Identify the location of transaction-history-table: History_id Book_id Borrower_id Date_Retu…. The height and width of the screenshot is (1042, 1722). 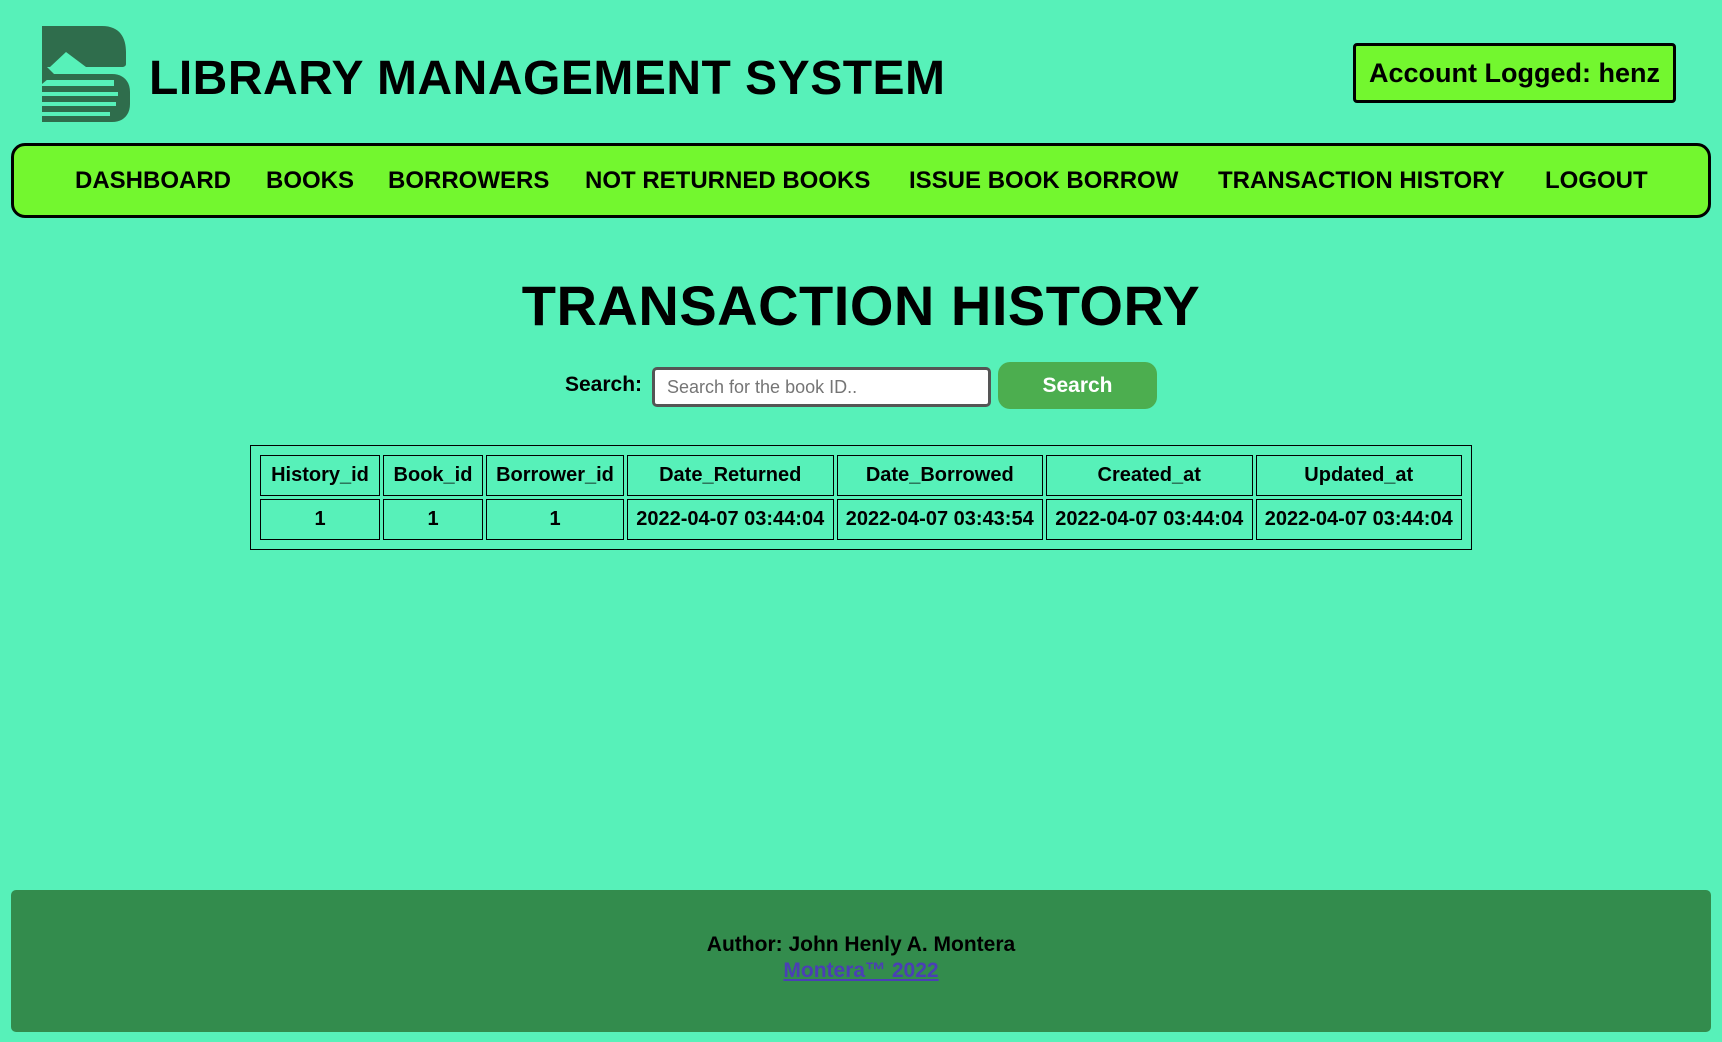
(861, 497).